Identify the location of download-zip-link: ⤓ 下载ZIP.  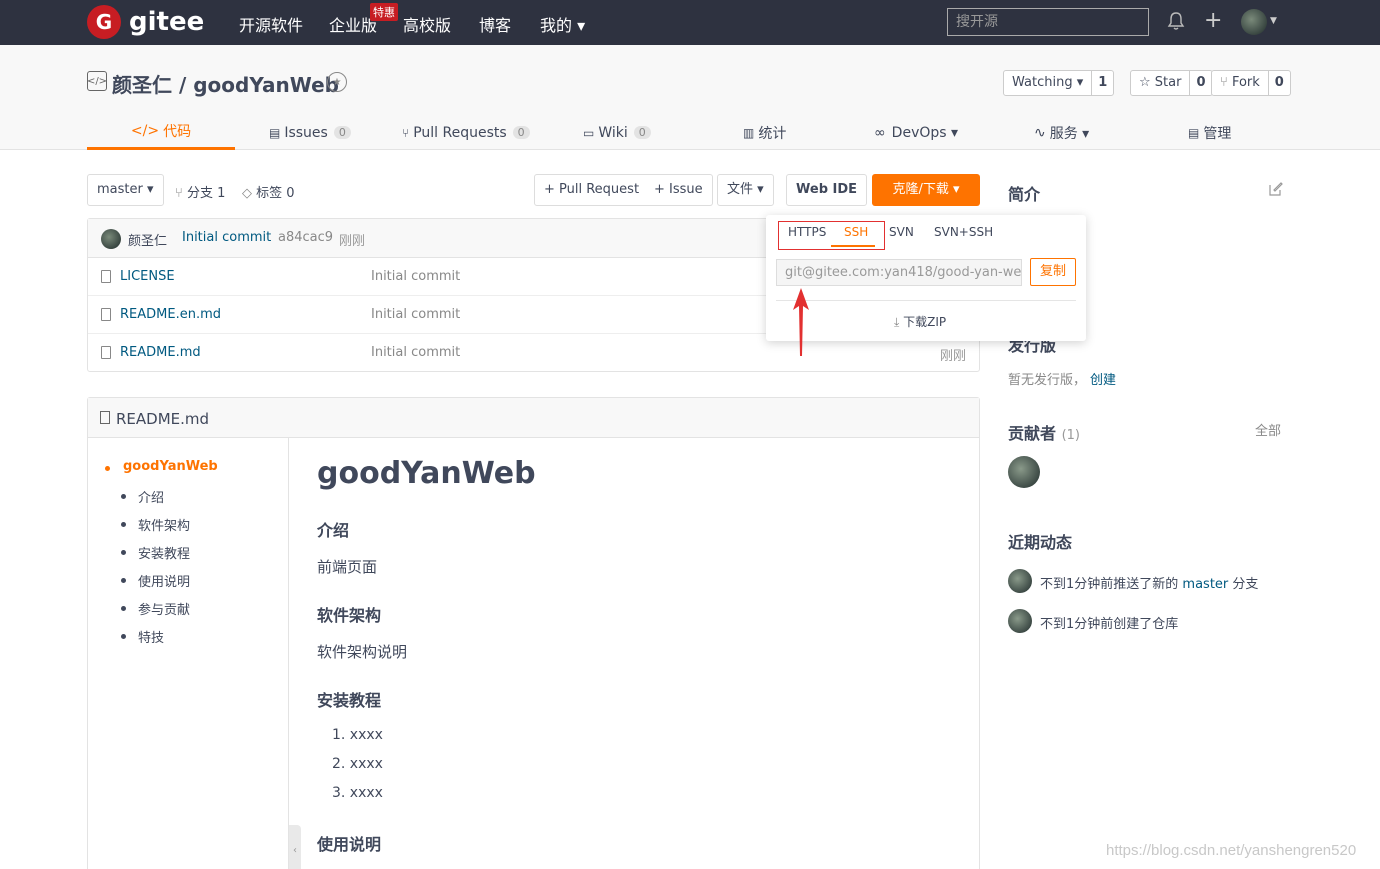
(920, 321).